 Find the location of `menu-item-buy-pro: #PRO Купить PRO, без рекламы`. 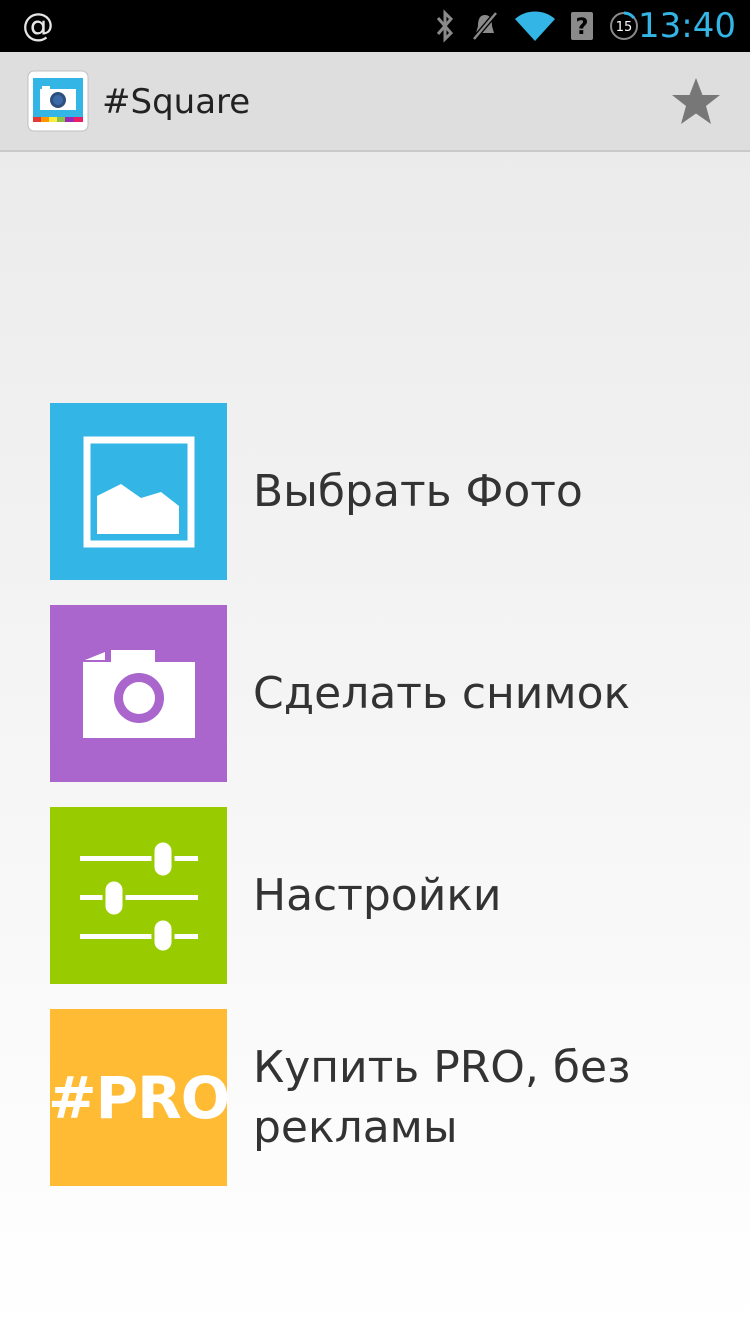

menu-item-buy-pro: #PRO Купить PRO, без рекламы is located at coordinates (388, 1097).